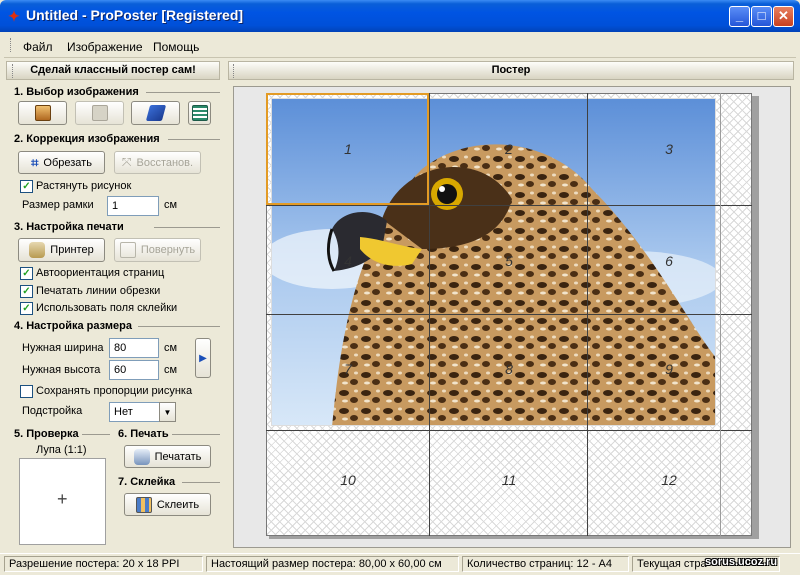 Image resolution: width=800 pixels, height=575 pixels. I want to click on page-number: 8, so click(509, 369).